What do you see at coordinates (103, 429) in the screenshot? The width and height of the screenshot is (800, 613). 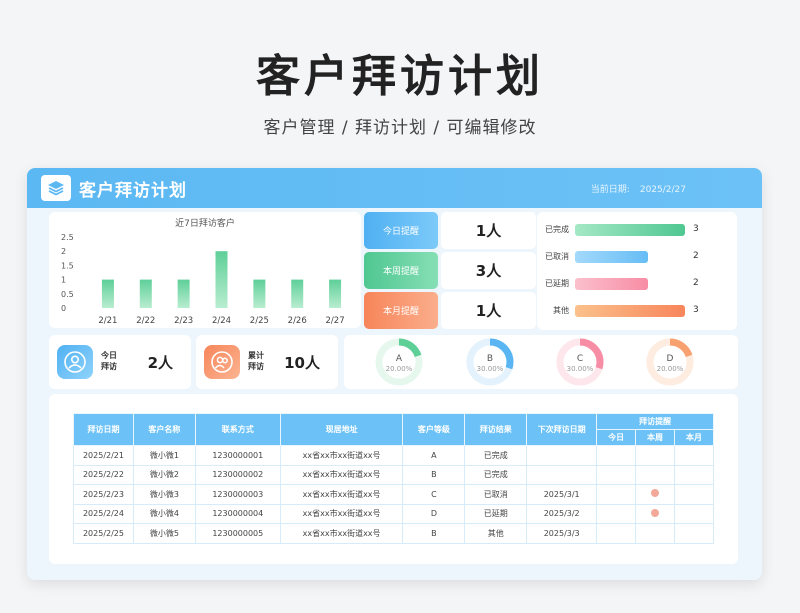 I see `col-visit-date: 拜访日期` at bounding box center [103, 429].